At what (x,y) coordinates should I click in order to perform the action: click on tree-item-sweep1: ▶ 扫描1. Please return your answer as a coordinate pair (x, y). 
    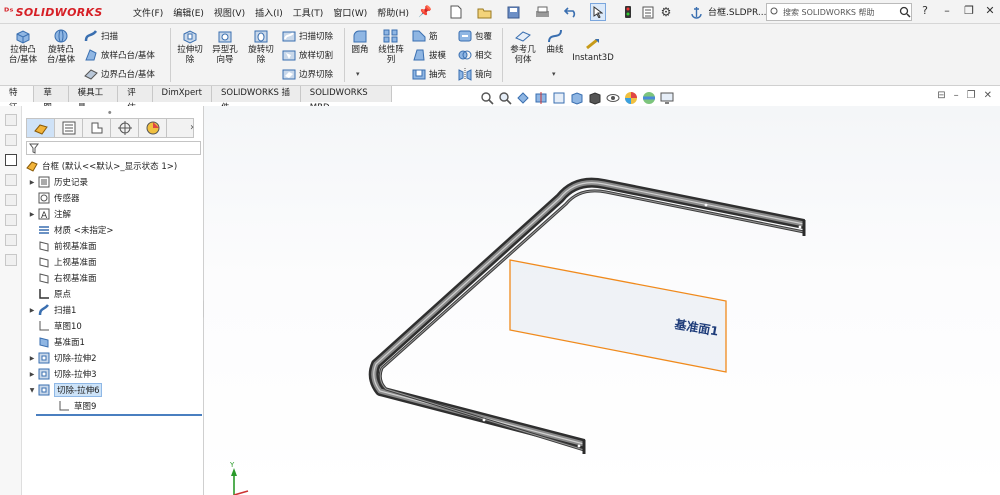
    Looking at the image, I should click on (52, 310).